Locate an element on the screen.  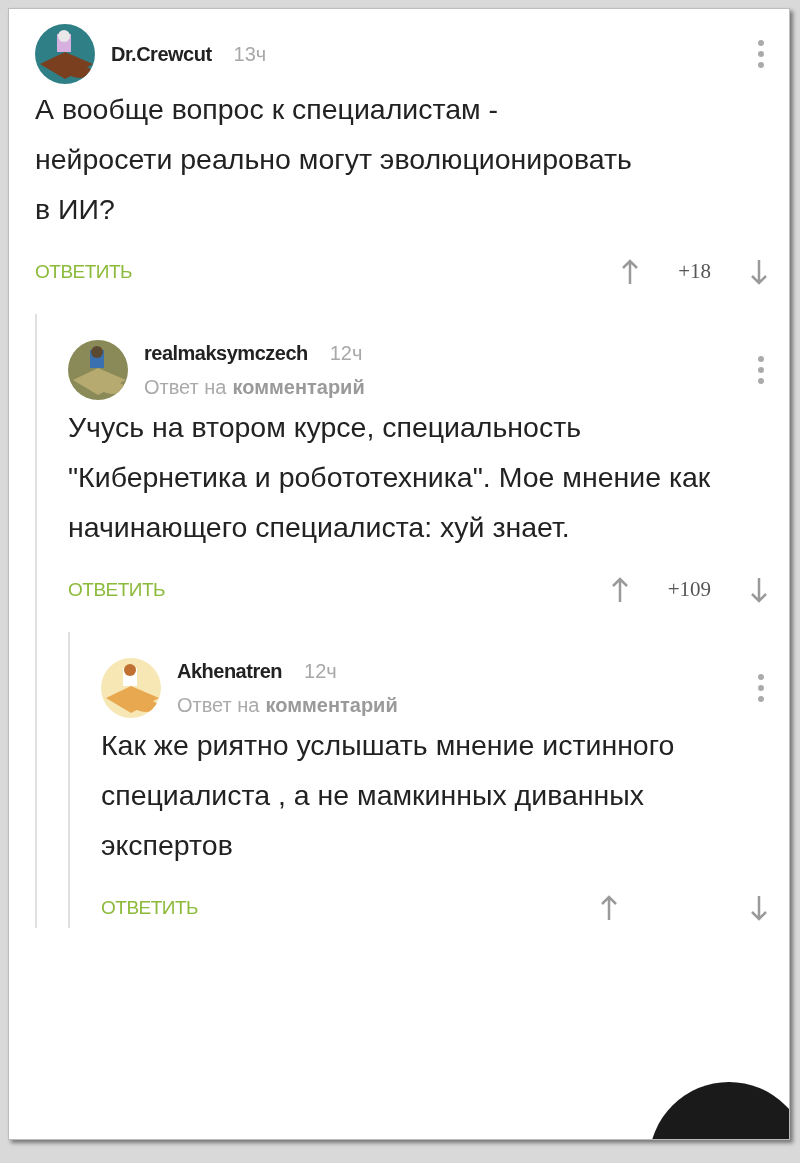
vote-score: +109 is located at coordinates (689, 590).